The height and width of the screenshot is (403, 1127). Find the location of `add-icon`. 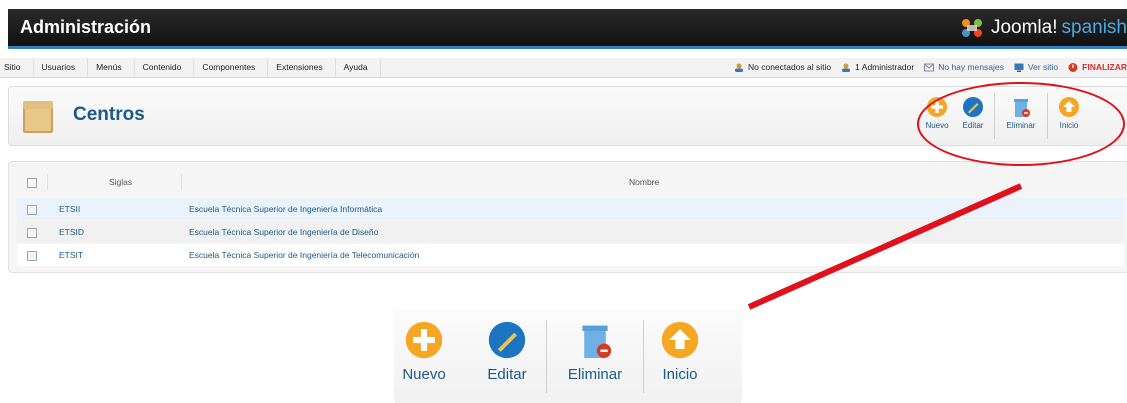

add-icon is located at coordinates (424, 340).